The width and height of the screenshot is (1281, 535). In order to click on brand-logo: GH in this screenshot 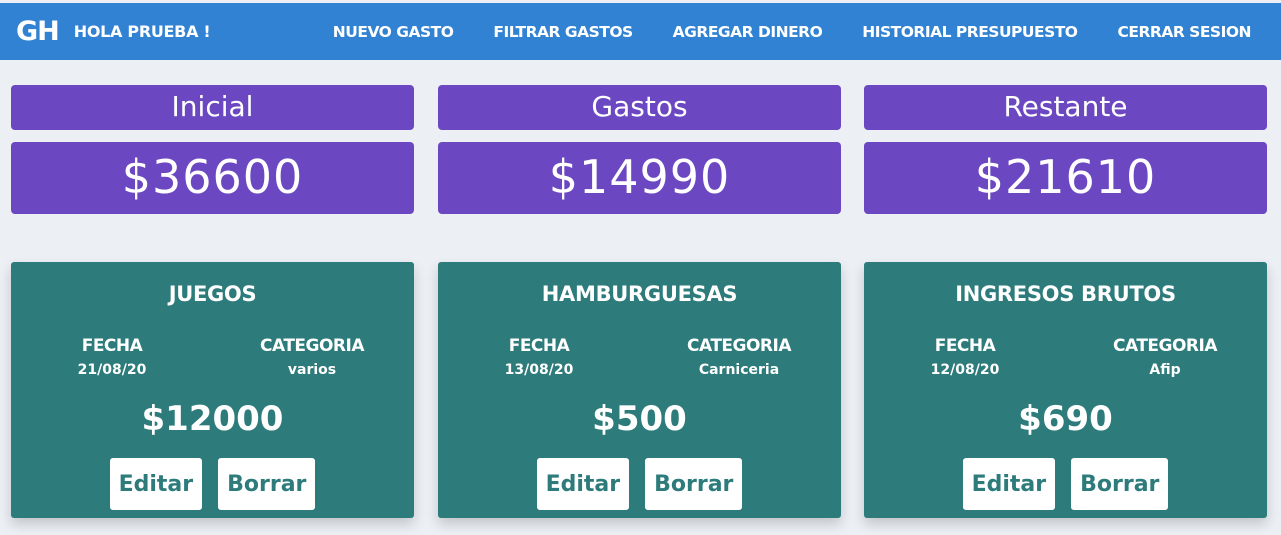, I will do `click(38, 31)`.